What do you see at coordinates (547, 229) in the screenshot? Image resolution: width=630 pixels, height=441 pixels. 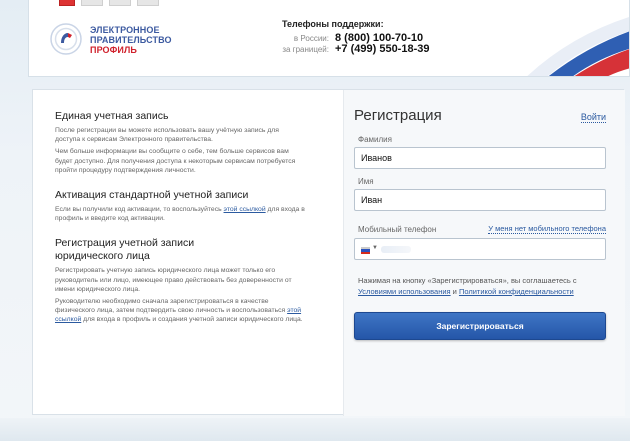 I see `no-mobile-link: У меня нет мобильного телефона` at bounding box center [547, 229].